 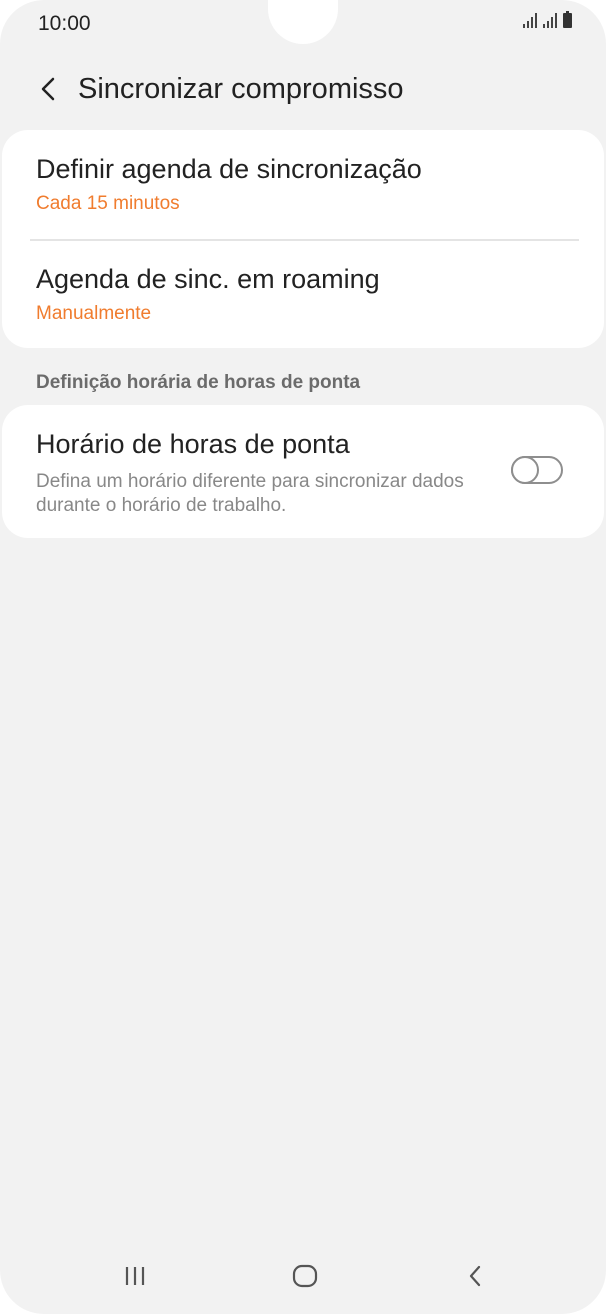 What do you see at coordinates (108, 203) in the screenshot?
I see `sync-schedule-value: Cada 15 minutos` at bounding box center [108, 203].